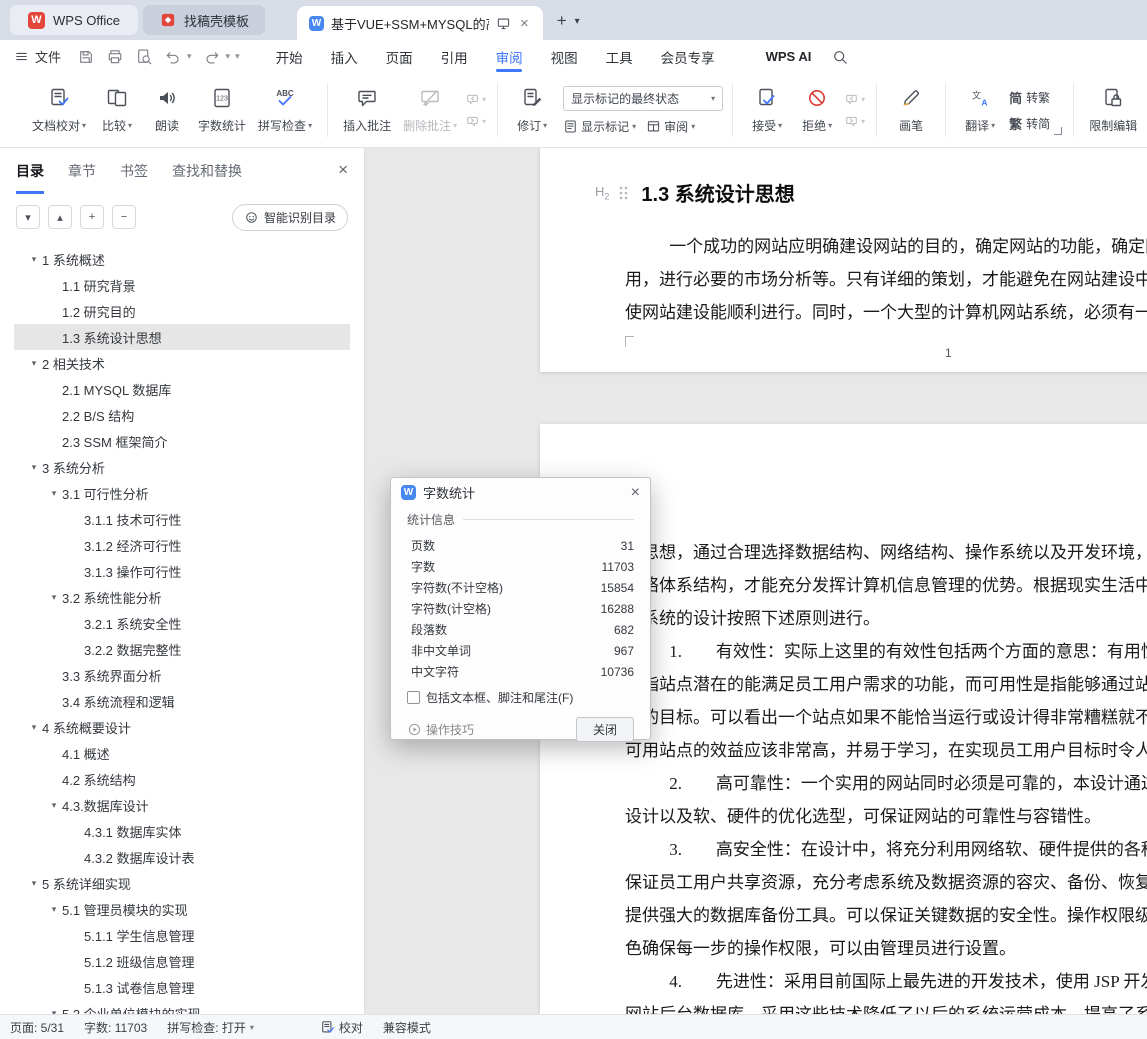  What do you see at coordinates (182, 467) in the screenshot?
I see `outline-item: ▾ 3 系统分析` at bounding box center [182, 467].